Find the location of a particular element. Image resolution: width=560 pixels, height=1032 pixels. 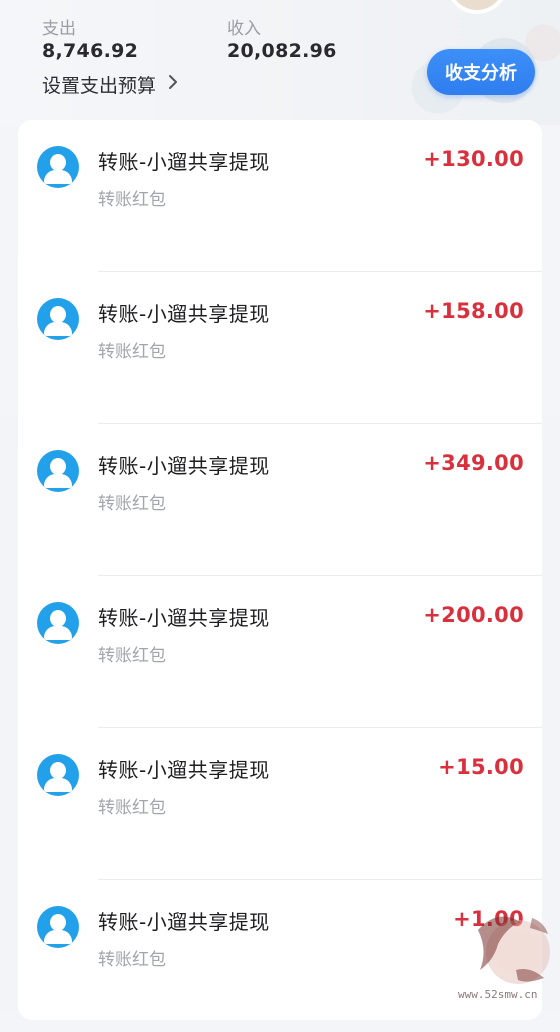

transaction-row: 转账-小遛共享提现 转账红包 +15.00 is located at coordinates (280, 804).